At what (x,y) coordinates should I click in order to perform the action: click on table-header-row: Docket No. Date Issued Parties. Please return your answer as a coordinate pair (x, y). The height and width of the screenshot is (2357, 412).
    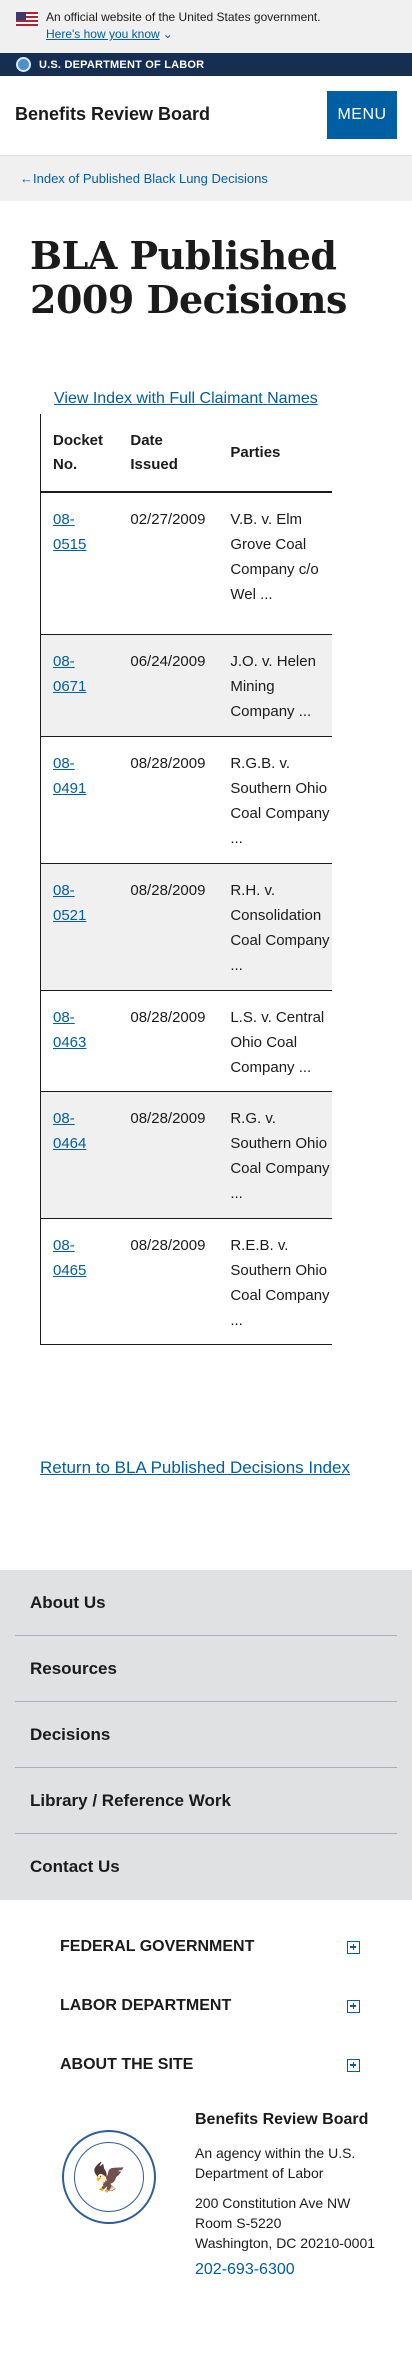
    Looking at the image, I should click on (186, 453).